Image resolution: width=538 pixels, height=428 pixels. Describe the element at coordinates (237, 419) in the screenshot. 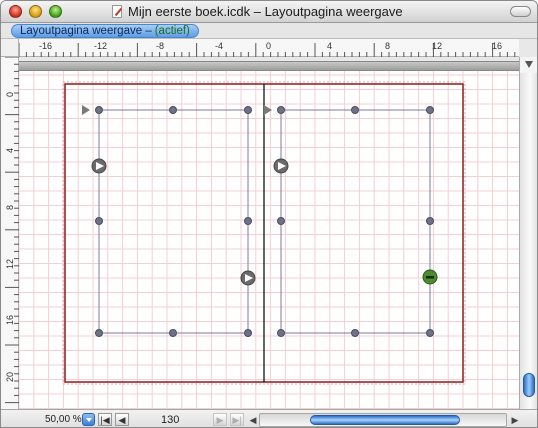

I see `last-page-button: ▶|` at that location.